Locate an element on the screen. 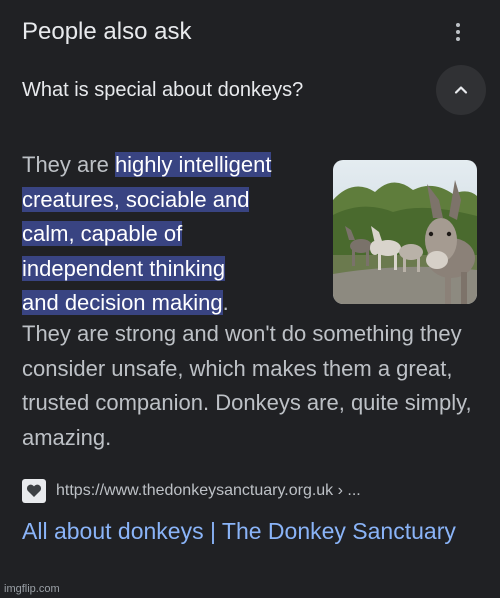 Image resolution: width=500 pixels, height=598 pixels. answer-highlight: highly intelligent is located at coordinates (193, 164).